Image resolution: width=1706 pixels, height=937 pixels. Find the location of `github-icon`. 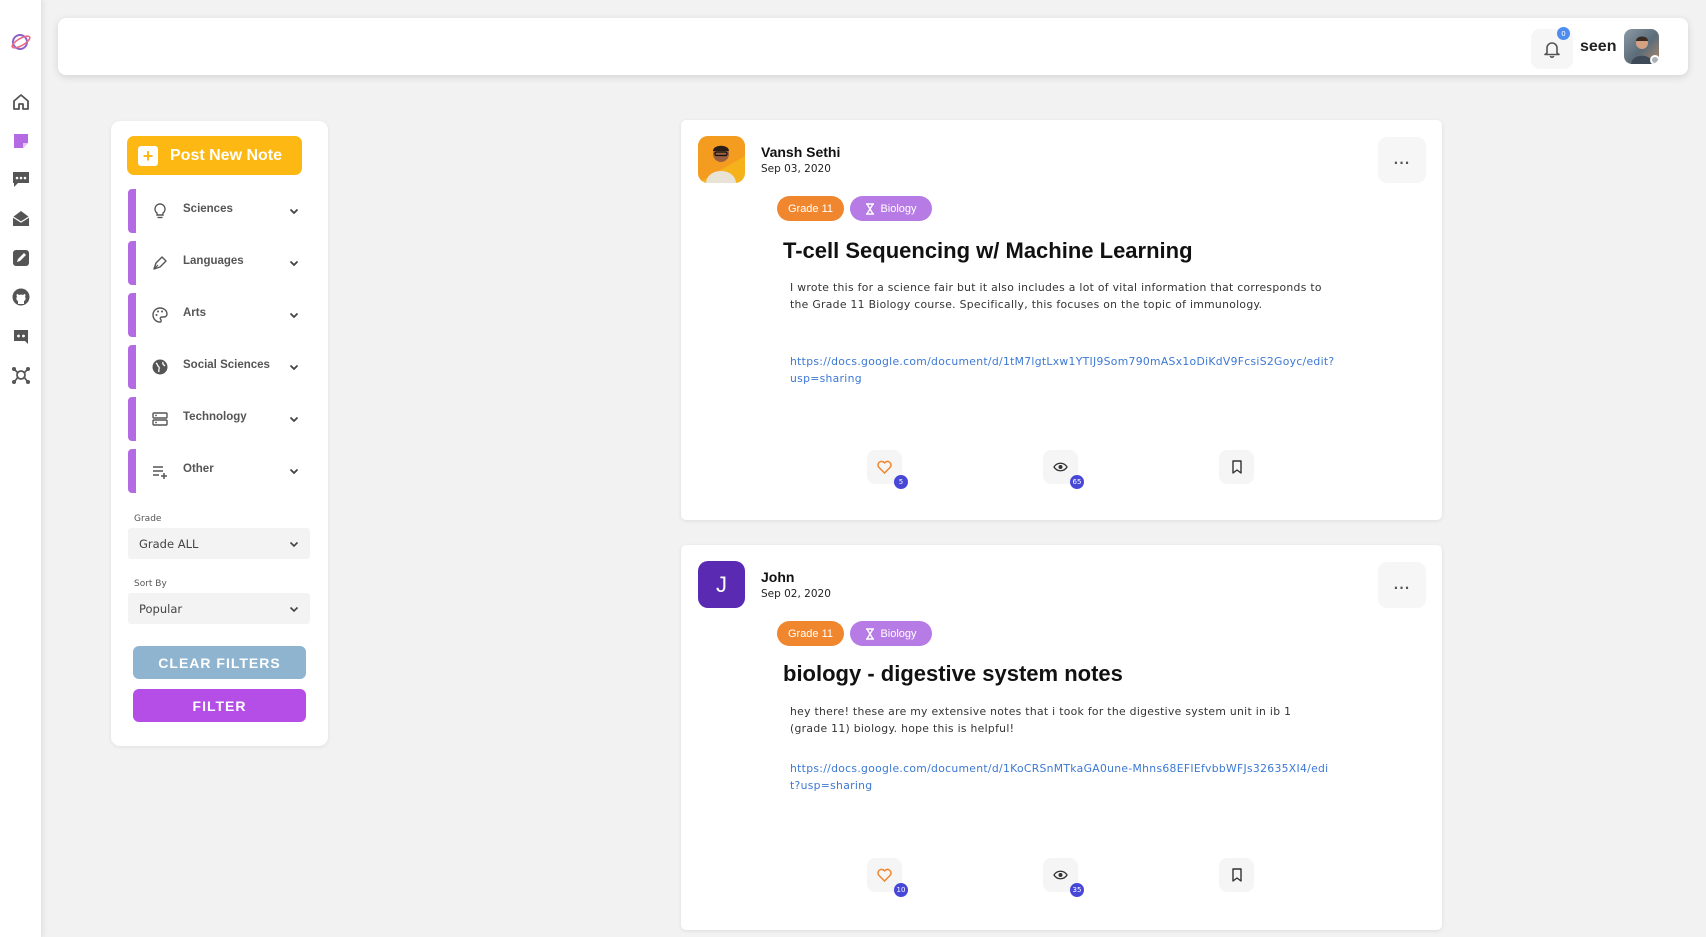

github-icon is located at coordinates (21, 297).